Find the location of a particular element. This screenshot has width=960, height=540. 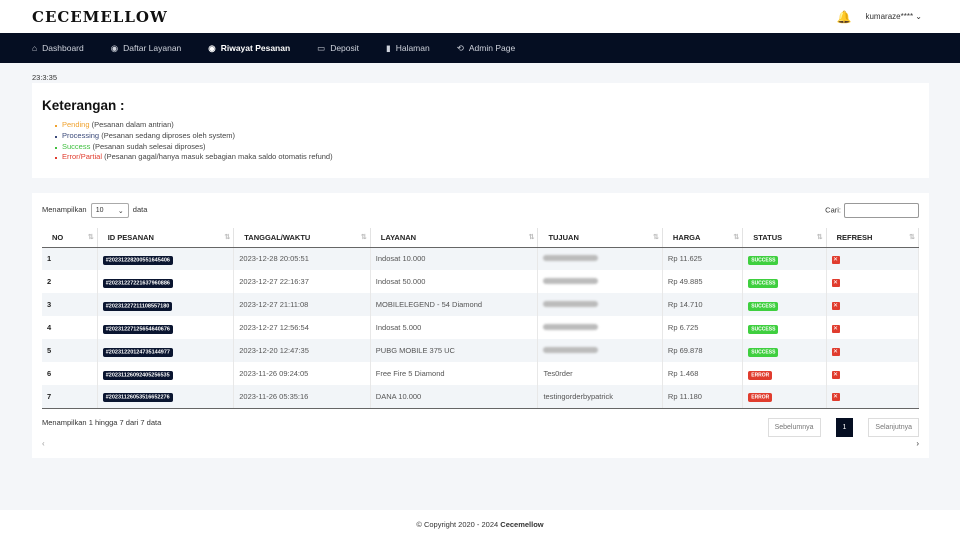

search-input is located at coordinates (881, 210).